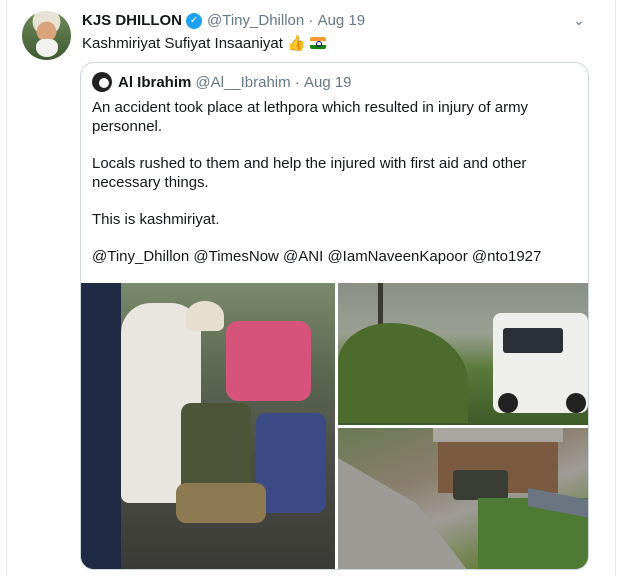 The height and width of the screenshot is (576, 624). Describe the element at coordinates (182, 43) in the screenshot. I see `tweet-text-content: Kashmiriyat Sufiyat Insaaniyat` at that location.